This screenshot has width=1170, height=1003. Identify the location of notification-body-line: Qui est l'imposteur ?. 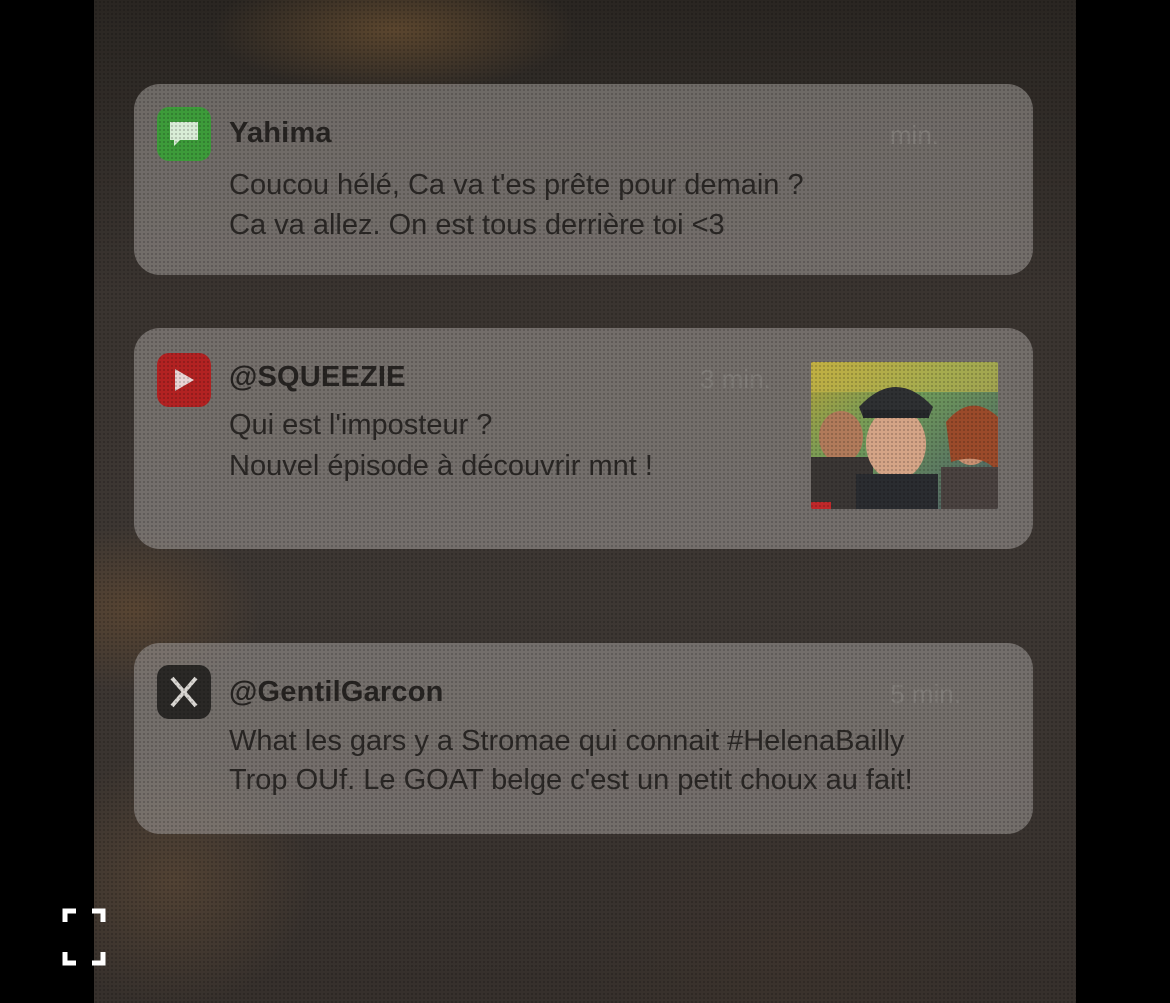
(361, 425).